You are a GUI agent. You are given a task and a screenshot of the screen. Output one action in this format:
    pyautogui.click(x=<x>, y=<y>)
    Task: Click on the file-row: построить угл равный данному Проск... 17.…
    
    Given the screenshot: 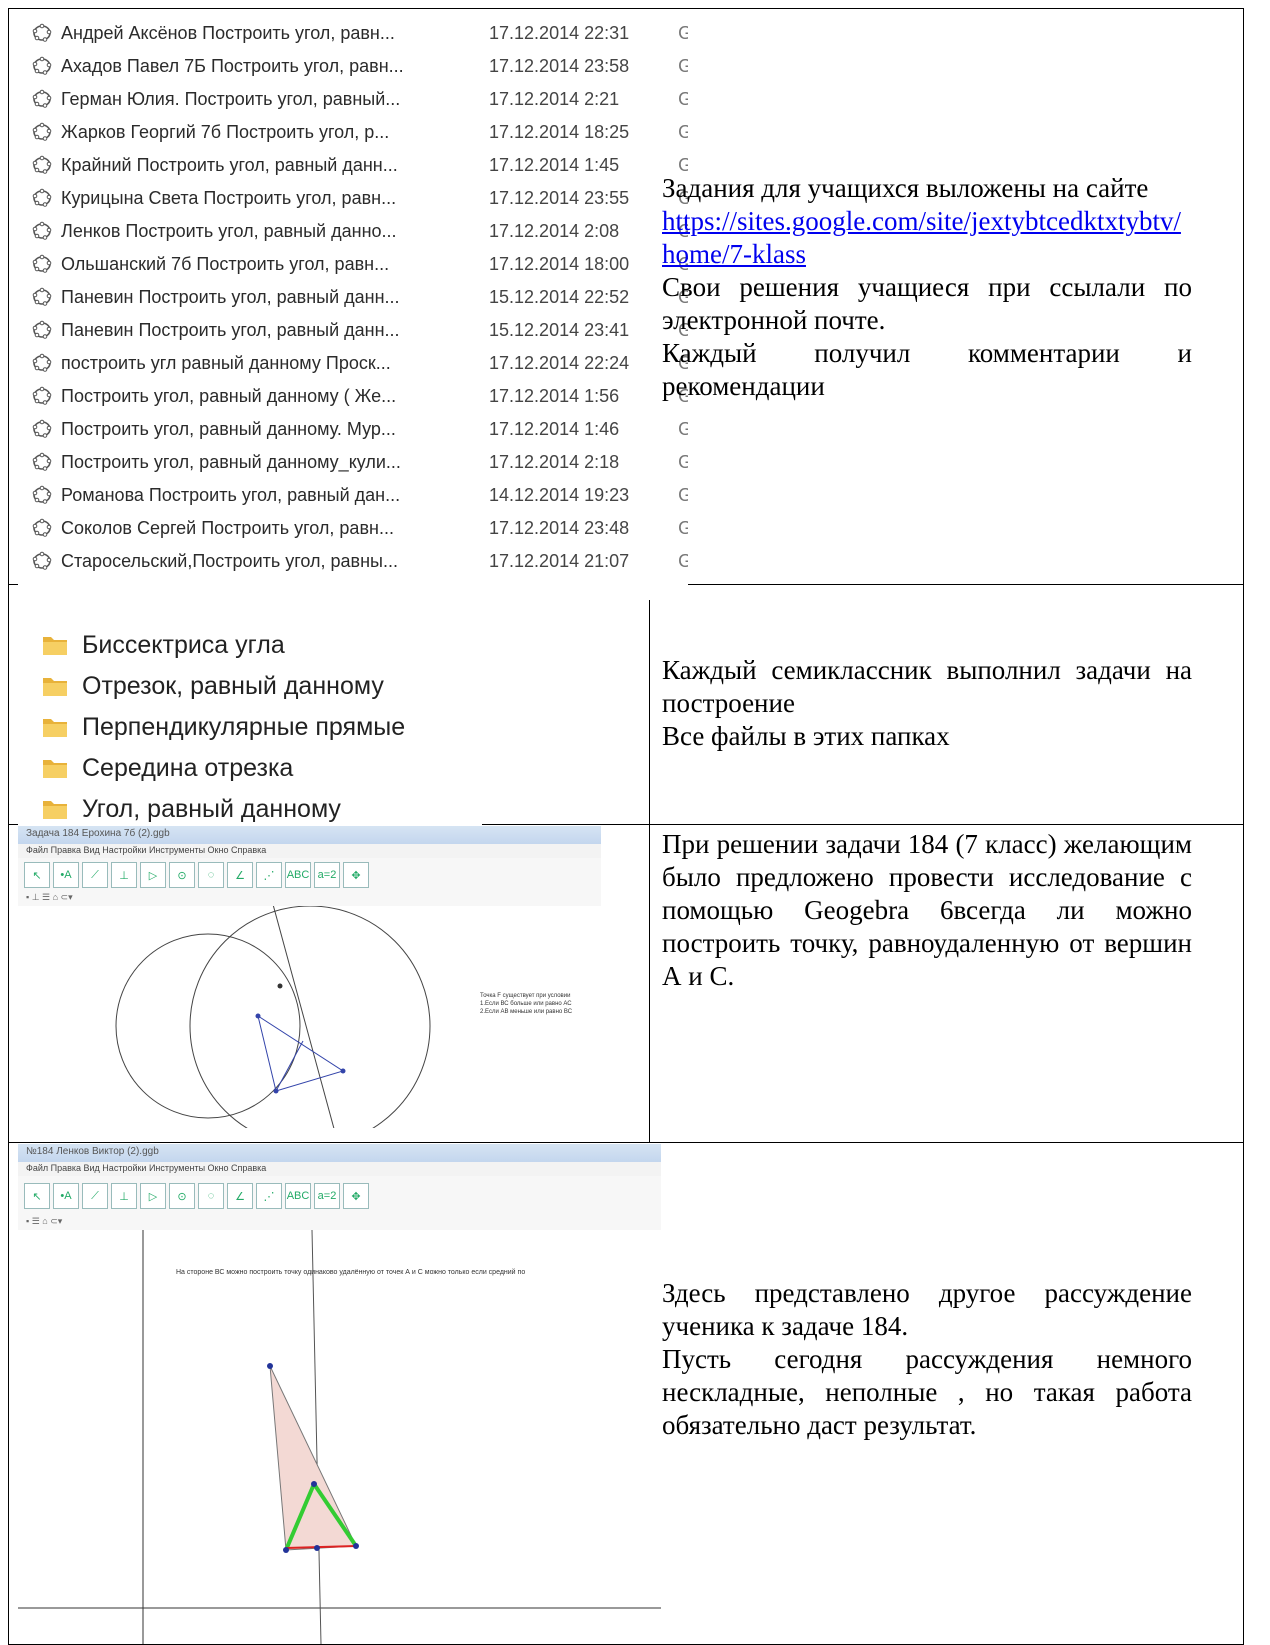 What is the action you would take?
    pyautogui.click(x=353, y=363)
    